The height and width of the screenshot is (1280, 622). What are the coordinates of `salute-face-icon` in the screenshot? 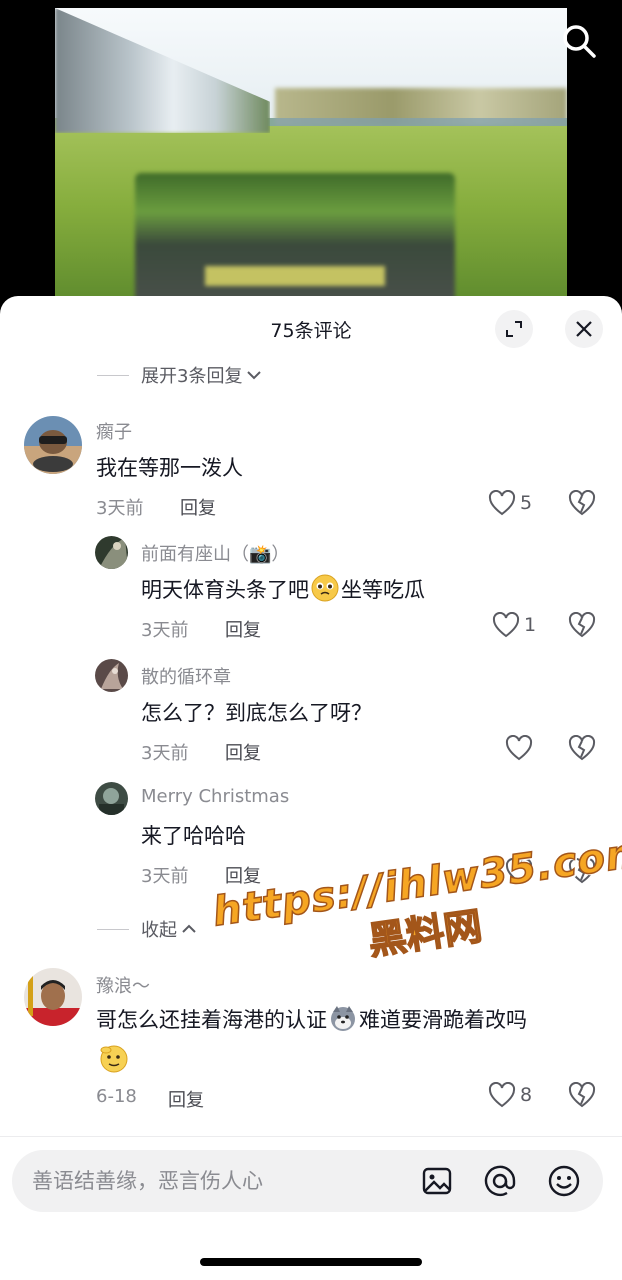 It's located at (114, 1059).